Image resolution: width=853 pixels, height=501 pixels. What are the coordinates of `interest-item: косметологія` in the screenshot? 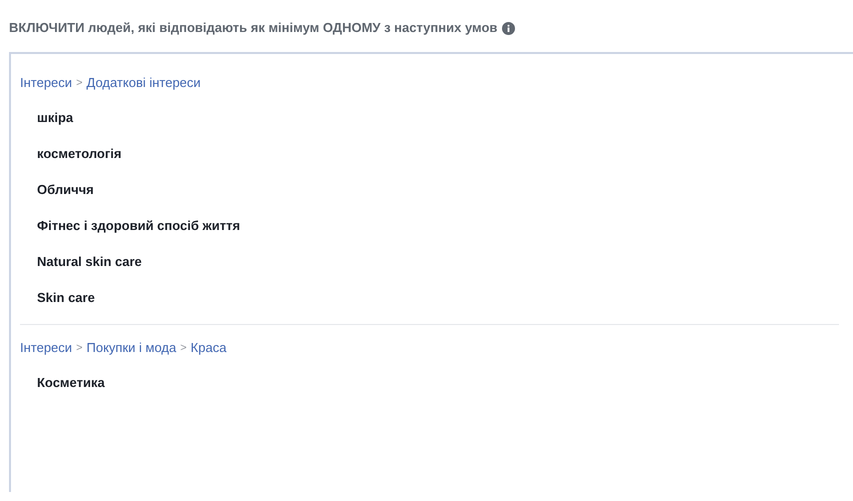 It's located at (79, 154).